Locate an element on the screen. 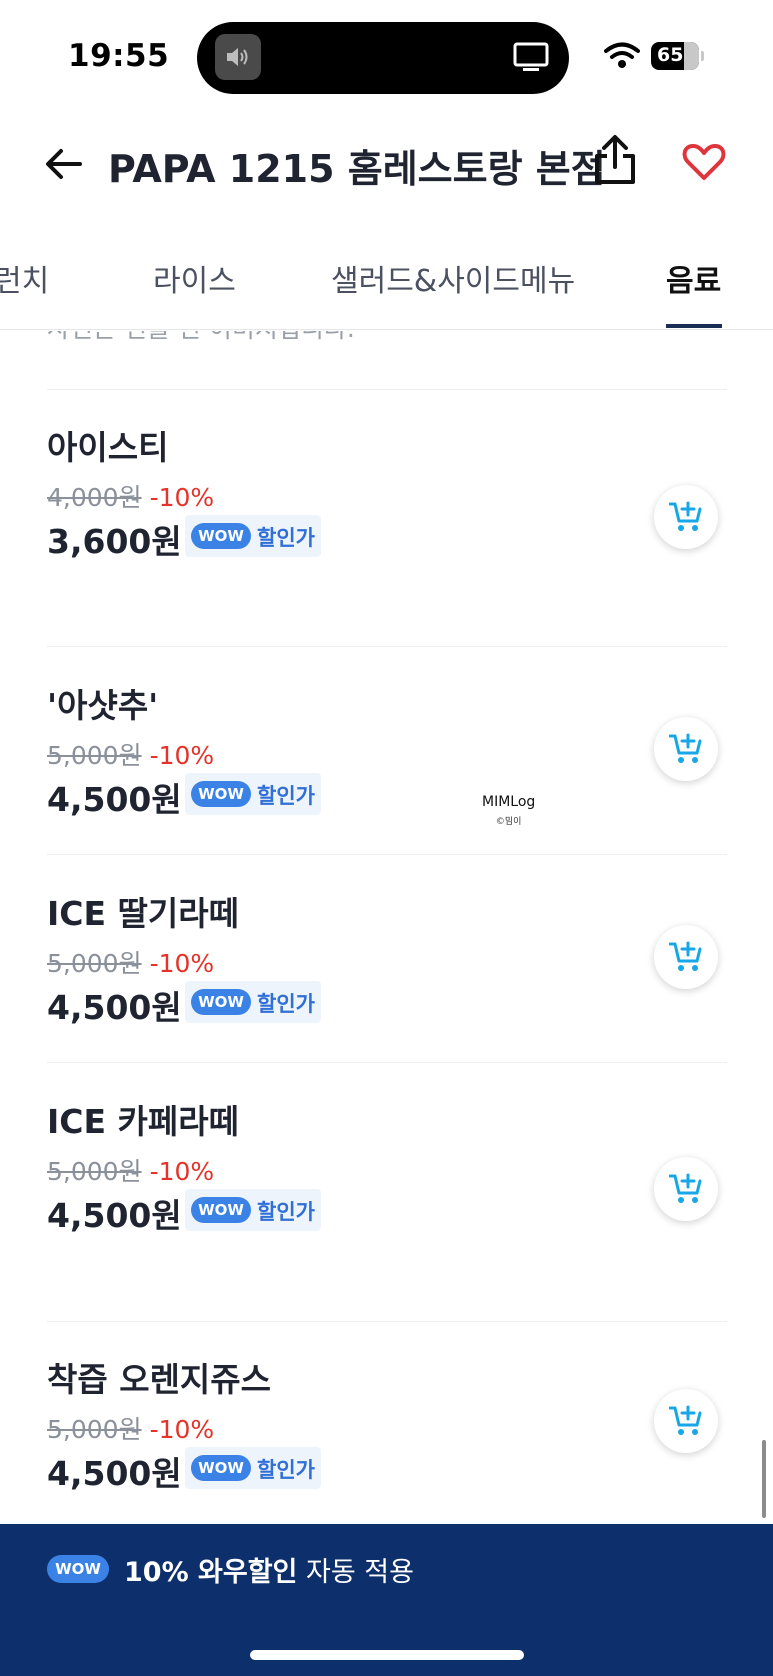 The image size is (773, 1676). sale-price: 3,600원 is located at coordinates (114, 541).